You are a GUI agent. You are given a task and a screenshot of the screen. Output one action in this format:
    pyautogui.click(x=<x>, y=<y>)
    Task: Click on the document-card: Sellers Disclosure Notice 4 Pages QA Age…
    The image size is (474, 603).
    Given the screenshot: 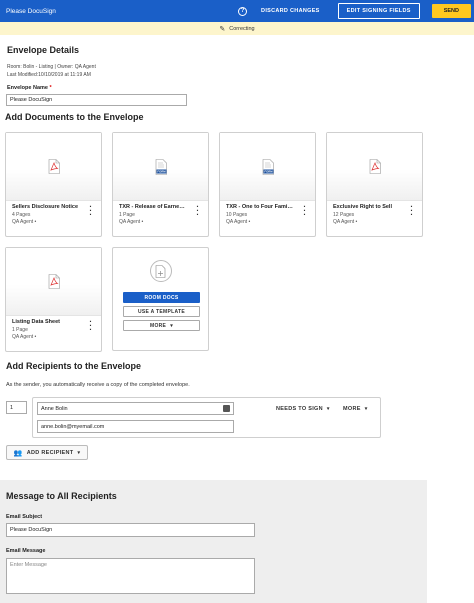 What is the action you would take?
    pyautogui.click(x=53, y=184)
    